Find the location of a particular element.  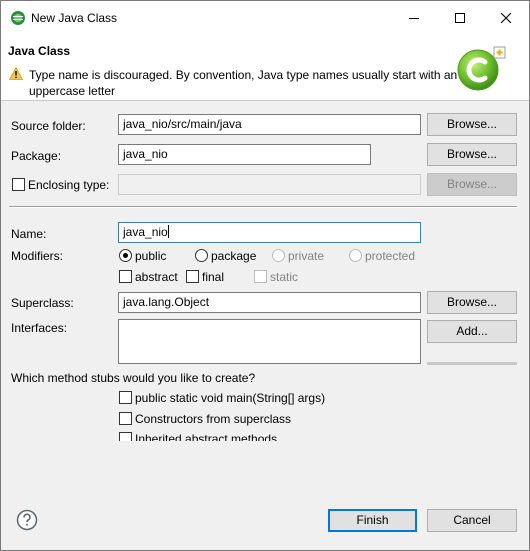

private-radio-label: private is located at coordinates (306, 256).